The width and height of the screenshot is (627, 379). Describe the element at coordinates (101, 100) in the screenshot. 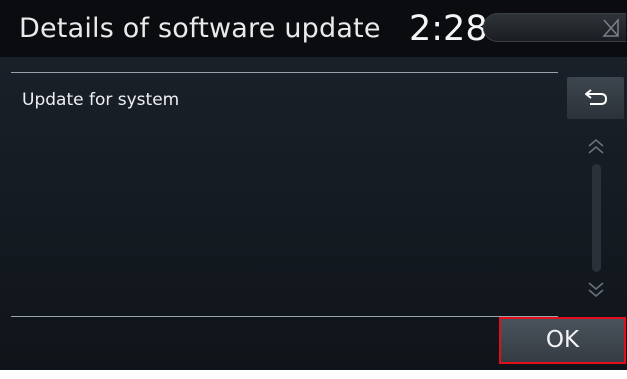

I see `update-item-label: Update for system` at that location.